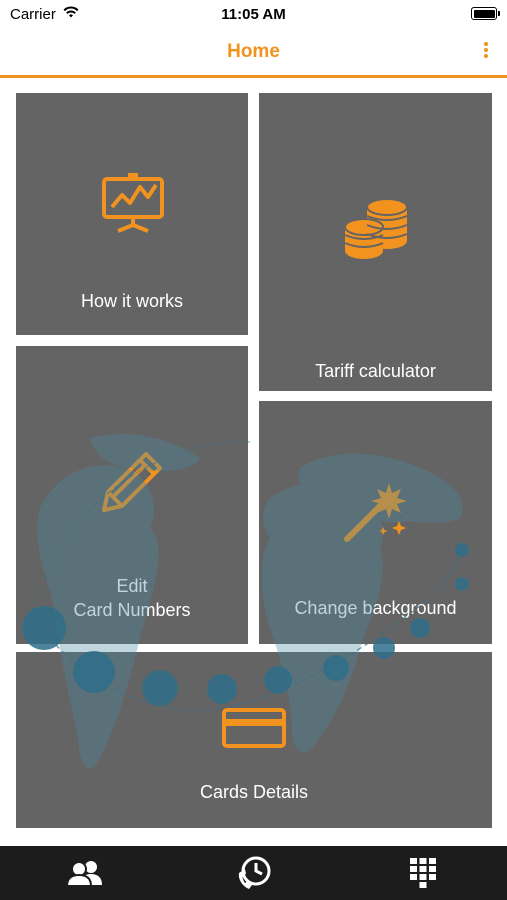  Describe the element at coordinates (375, 512) in the screenshot. I see `magic-wand-icon` at that location.